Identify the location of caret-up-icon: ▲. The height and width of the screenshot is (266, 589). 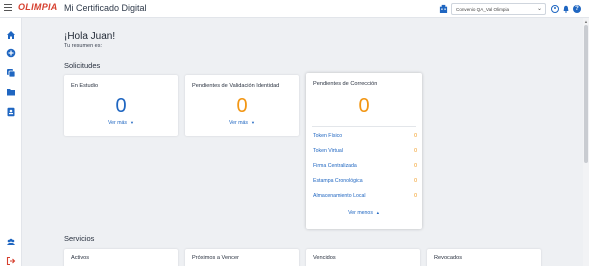
(377, 212).